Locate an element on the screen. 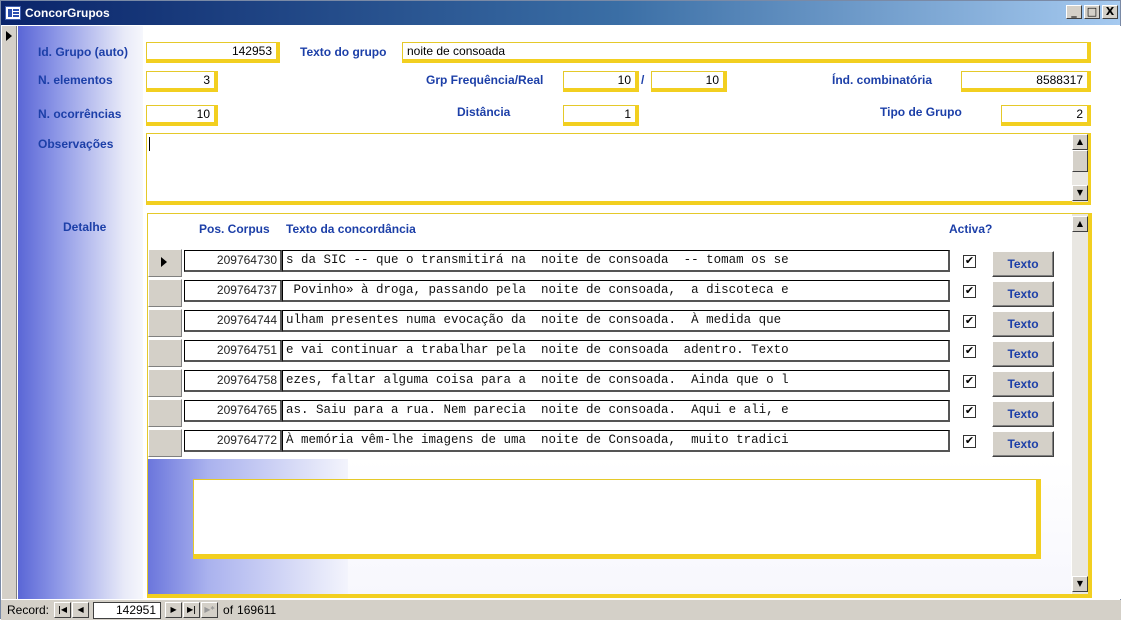 The height and width of the screenshot is (620, 1121). next-record-button: ▶ is located at coordinates (174, 610).